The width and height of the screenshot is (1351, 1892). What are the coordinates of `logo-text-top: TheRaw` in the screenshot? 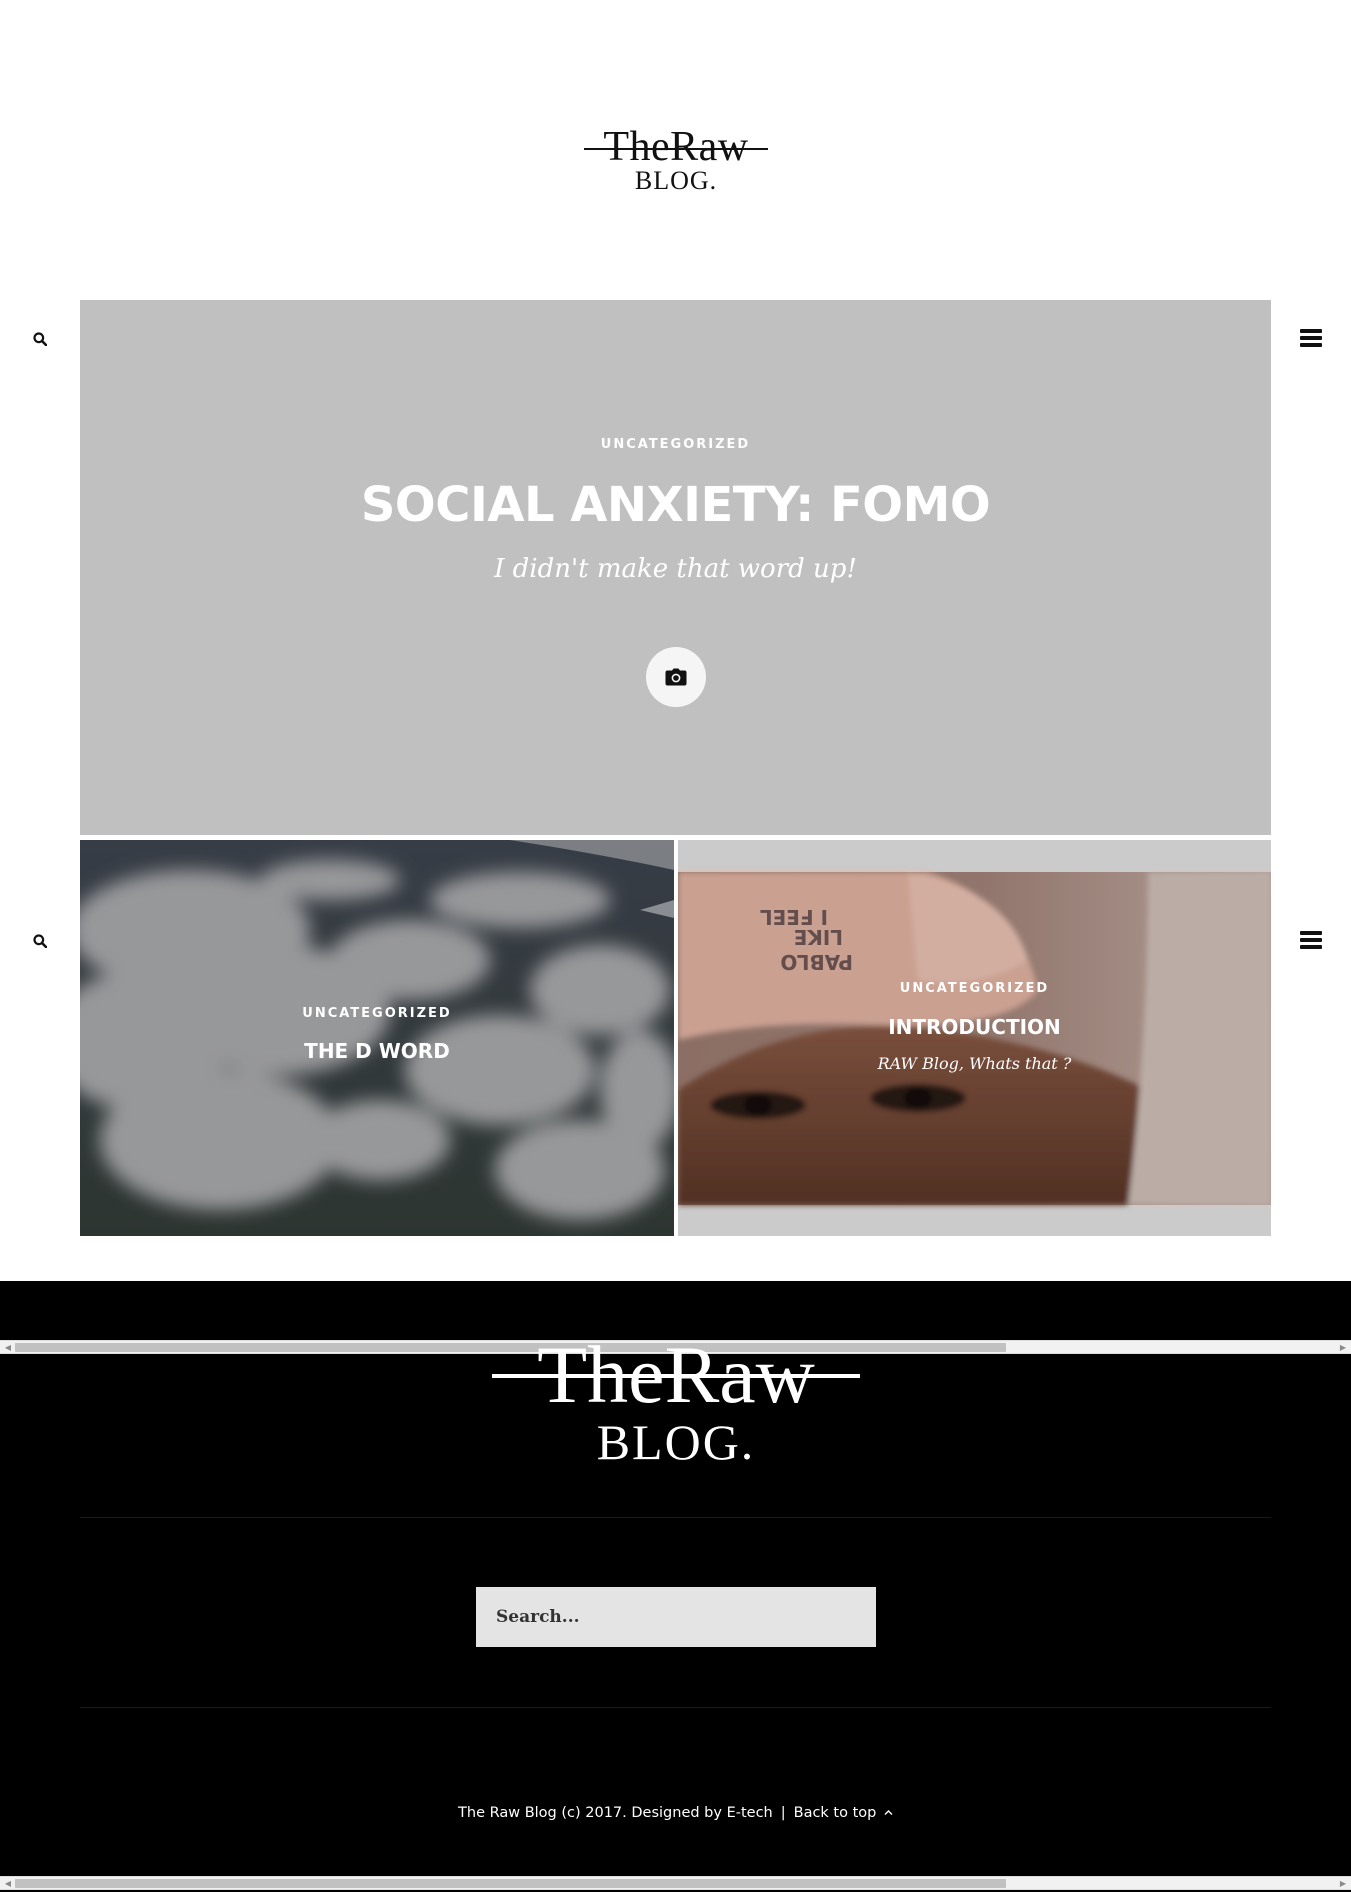 It's located at (676, 147).